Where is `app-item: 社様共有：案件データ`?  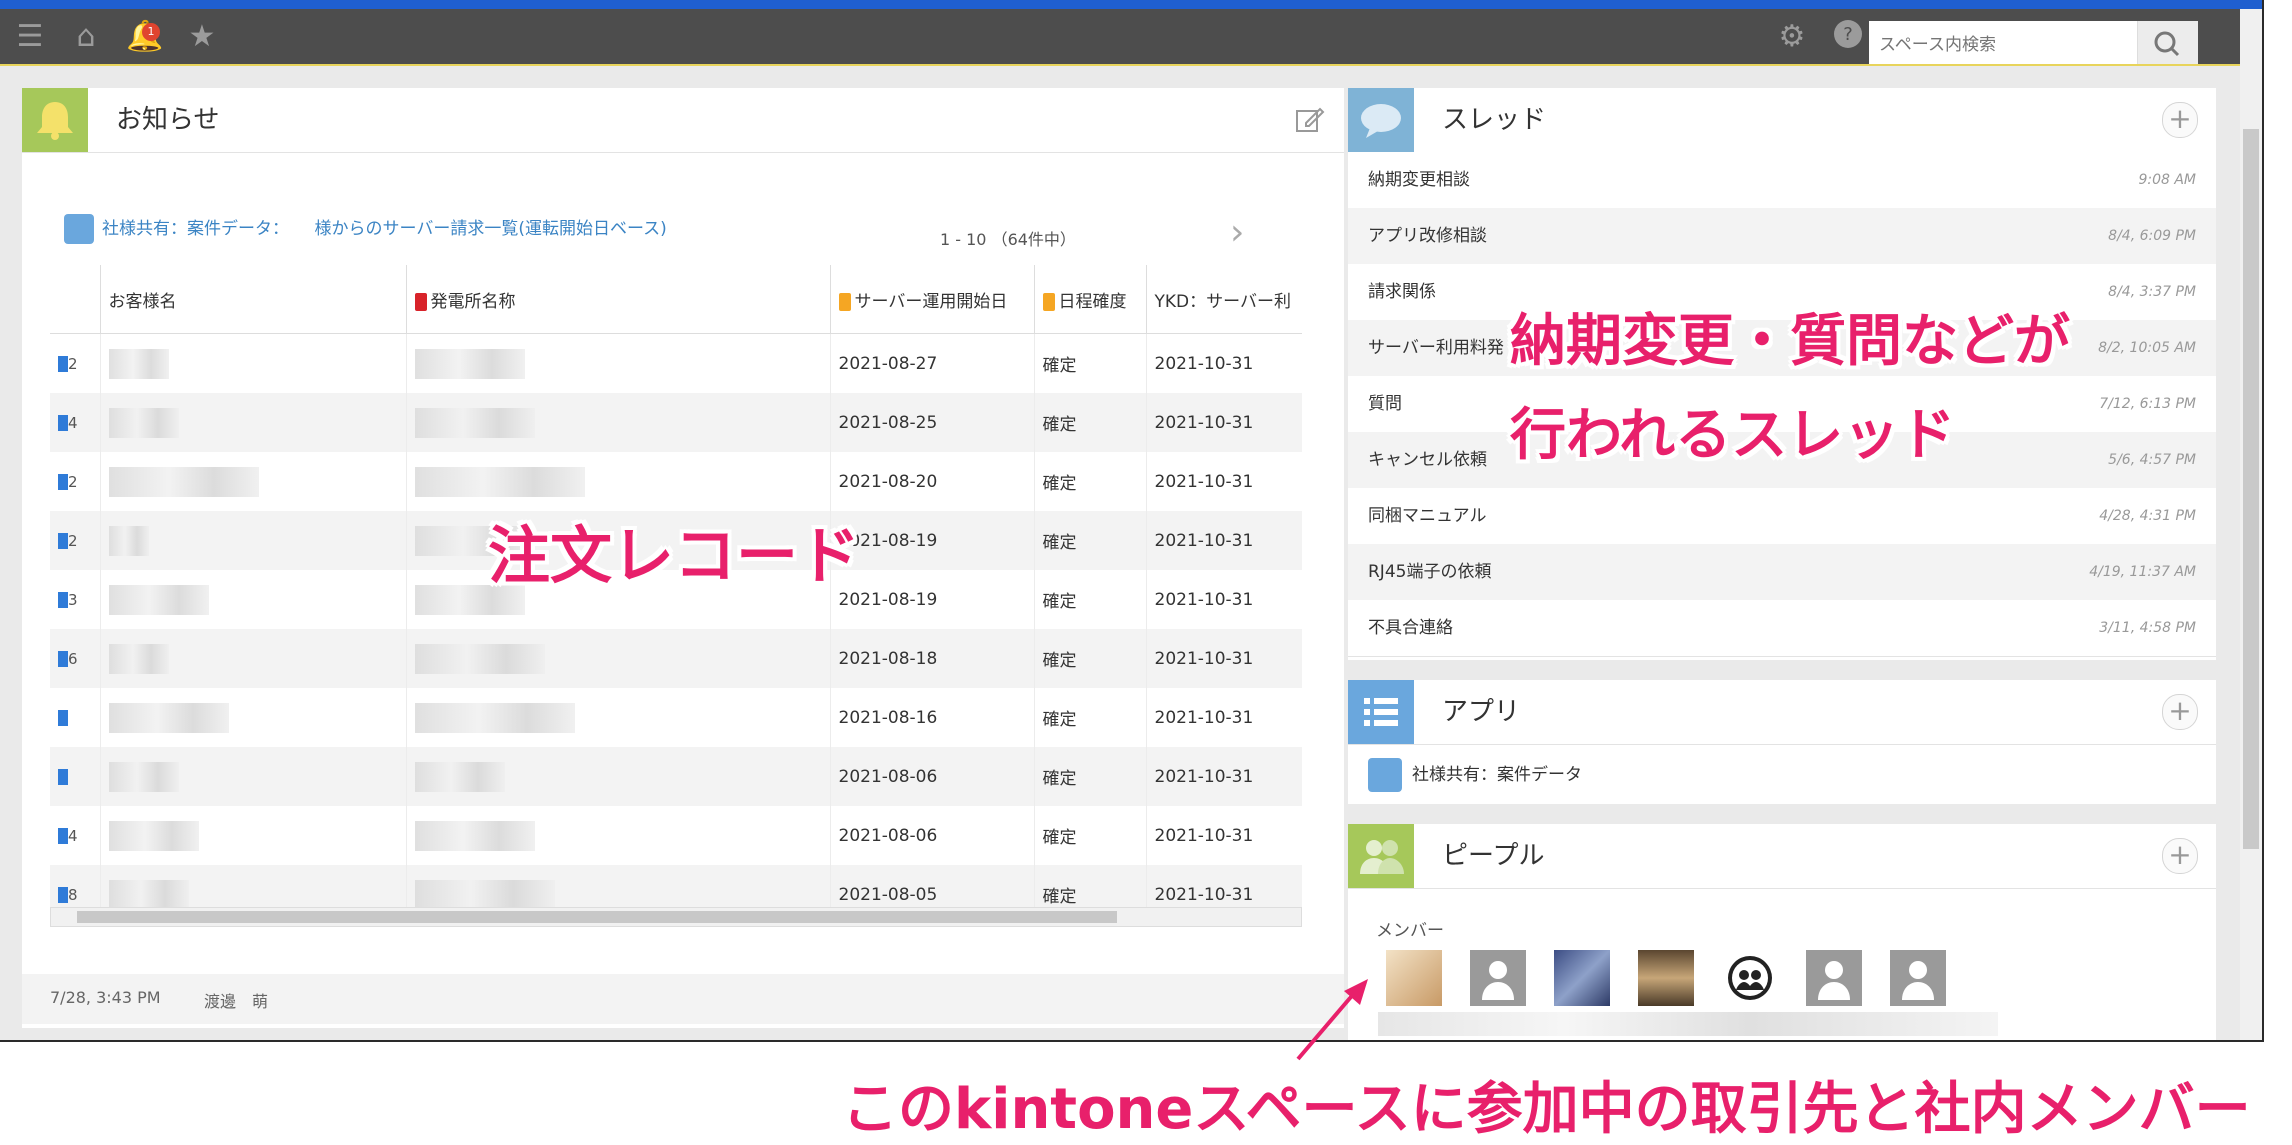
app-item: 社様共有：案件データ is located at coordinates (1497, 775).